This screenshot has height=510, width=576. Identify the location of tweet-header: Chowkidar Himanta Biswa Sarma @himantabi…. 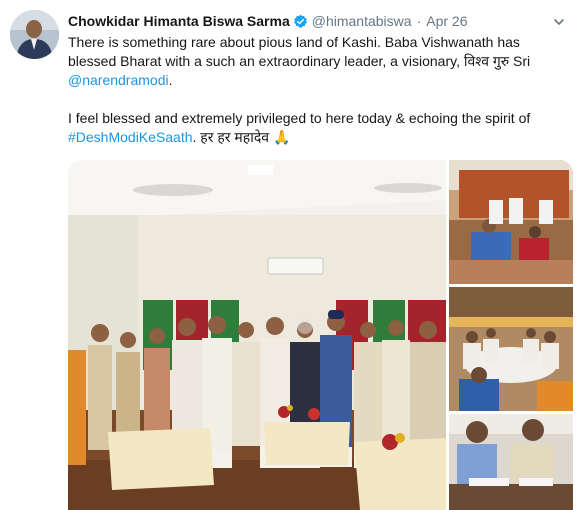
(318, 21).